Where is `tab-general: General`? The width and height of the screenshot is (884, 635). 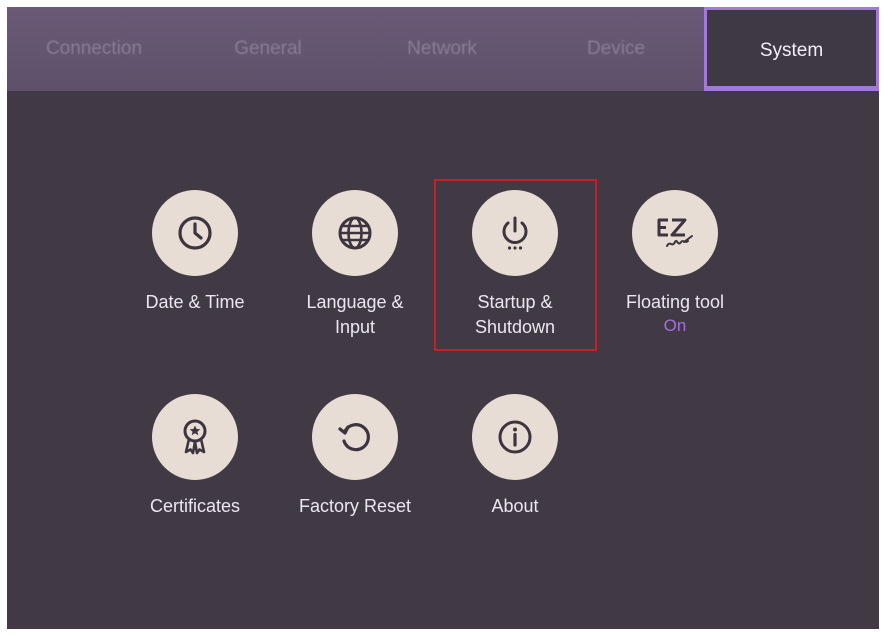
tab-general: General is located at coordinates (268, 49).